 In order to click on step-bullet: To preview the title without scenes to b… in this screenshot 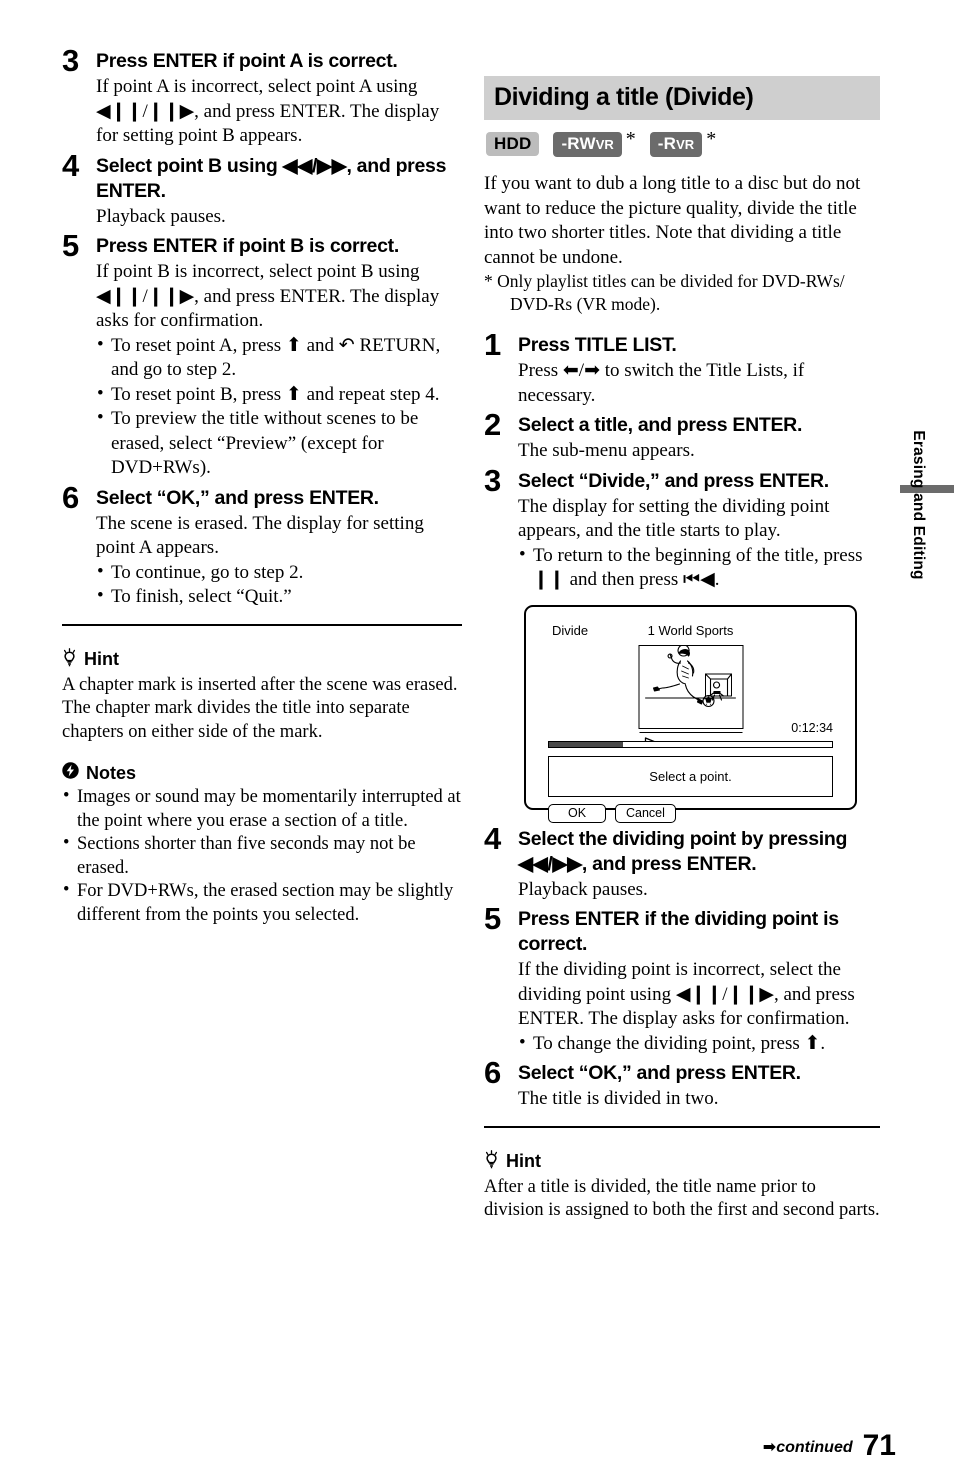, I will do `click(279, 443)`.